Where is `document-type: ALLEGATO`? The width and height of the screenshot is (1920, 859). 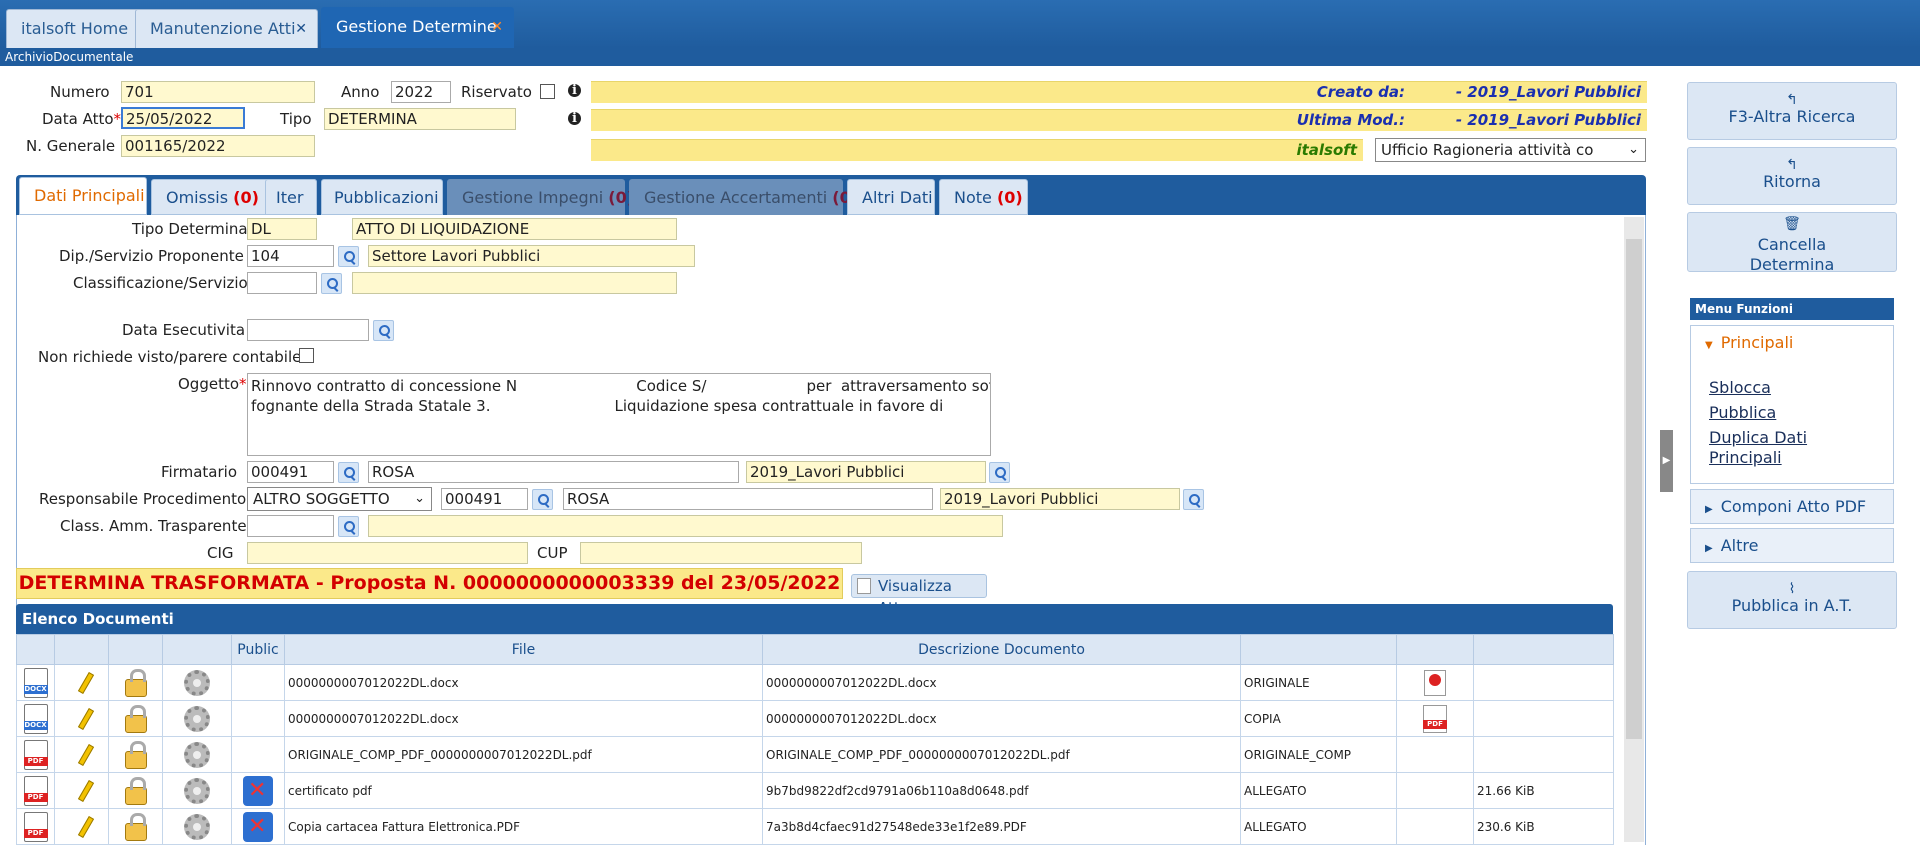
document-type: ALLEGATO is located at coordinates (1275, 826).